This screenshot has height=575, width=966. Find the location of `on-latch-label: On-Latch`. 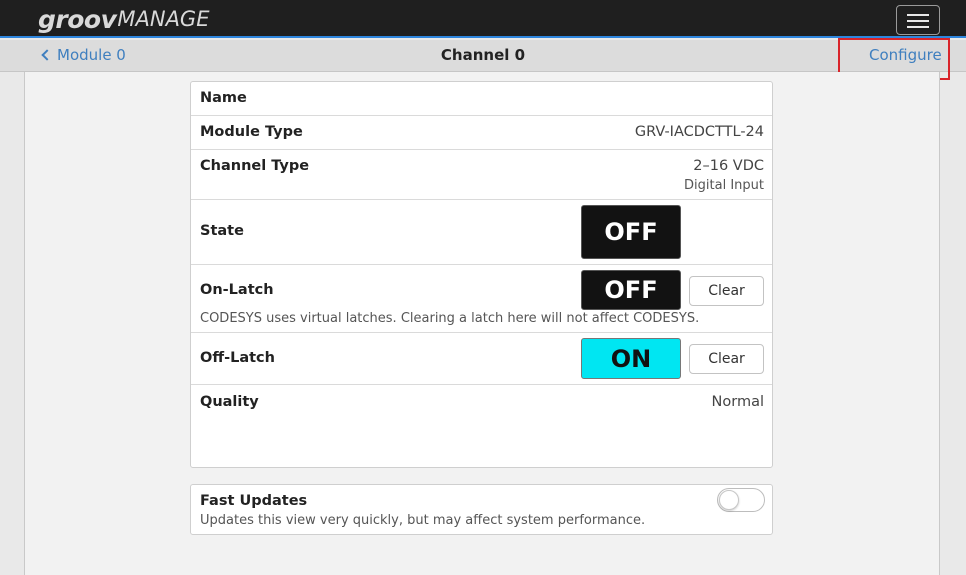

on-latch-label: On-Latch is located at coordinates (237, 290).